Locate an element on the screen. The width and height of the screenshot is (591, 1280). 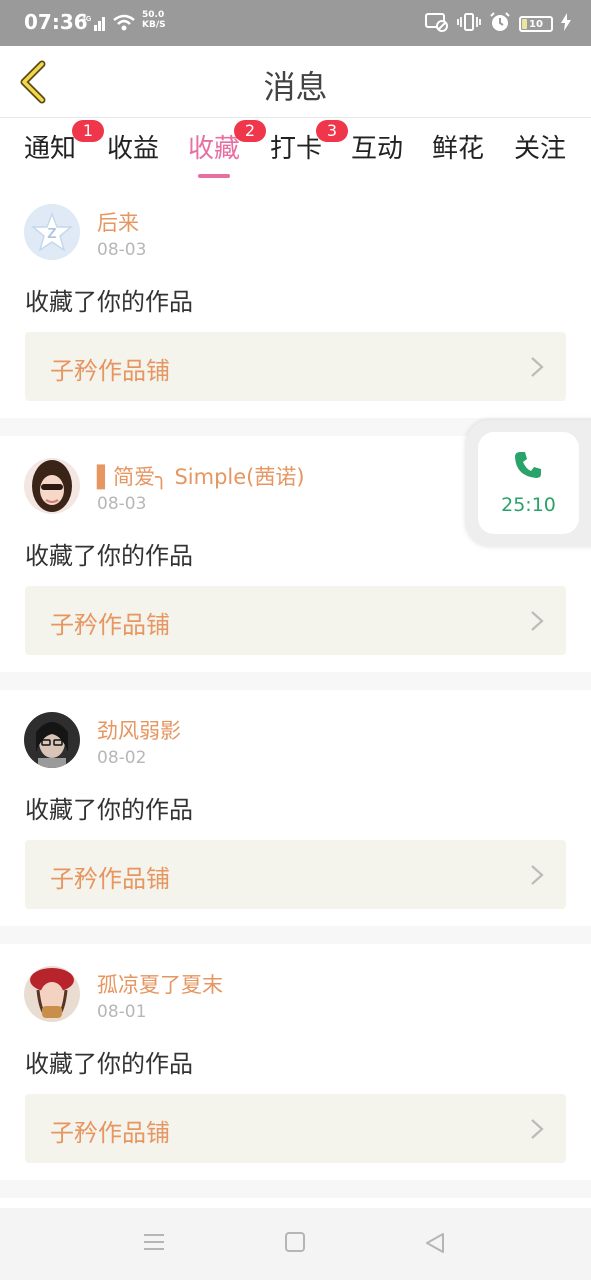
date: 08-02 is located at coordinates (122, 758).